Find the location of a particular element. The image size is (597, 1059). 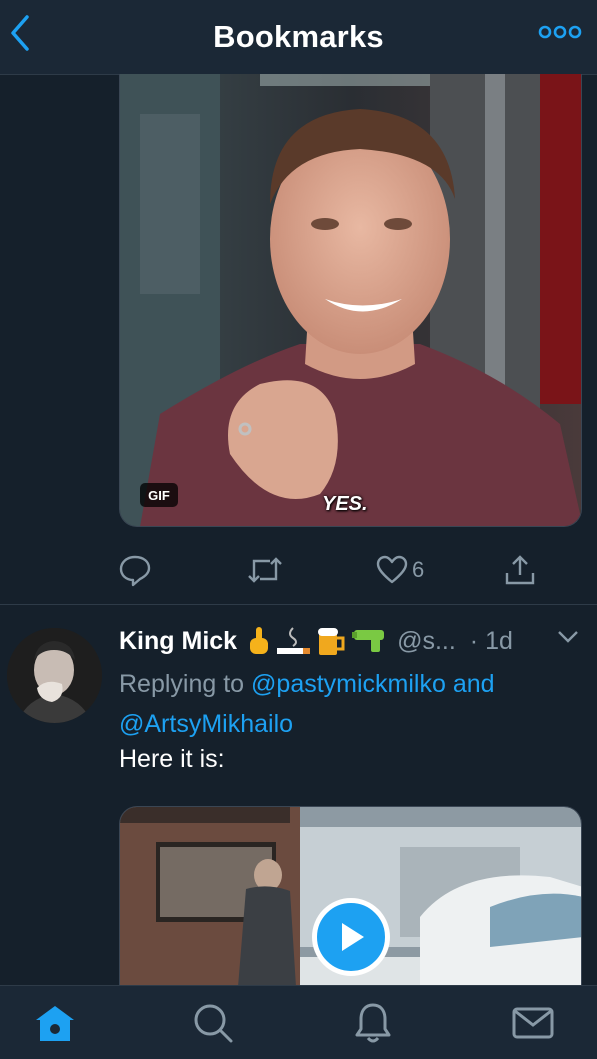

page-title: Bookmarks is located at coordinates (298, 36).